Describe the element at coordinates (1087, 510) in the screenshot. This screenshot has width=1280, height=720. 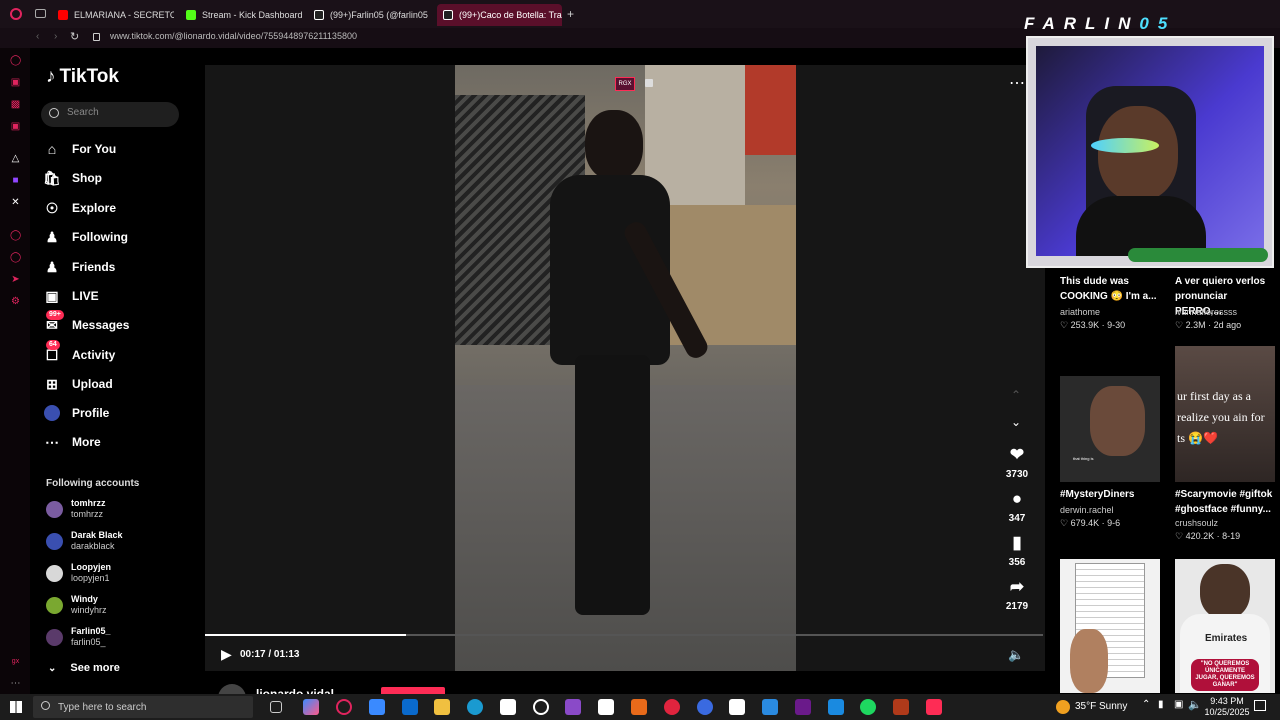
I see `card-author: derwin.rachel` at that location.